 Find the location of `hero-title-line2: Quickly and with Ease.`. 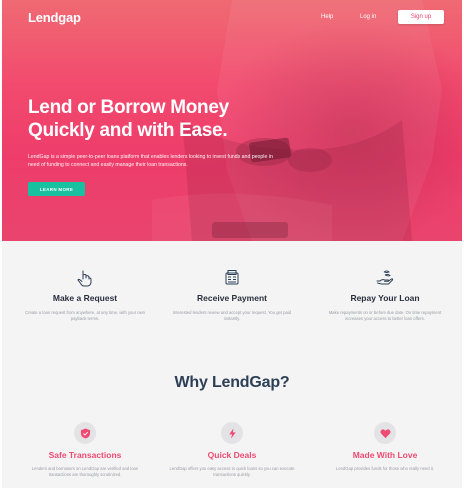

hero-title-line2: Quickly and with Ease. is located at coordinates (128, 130).